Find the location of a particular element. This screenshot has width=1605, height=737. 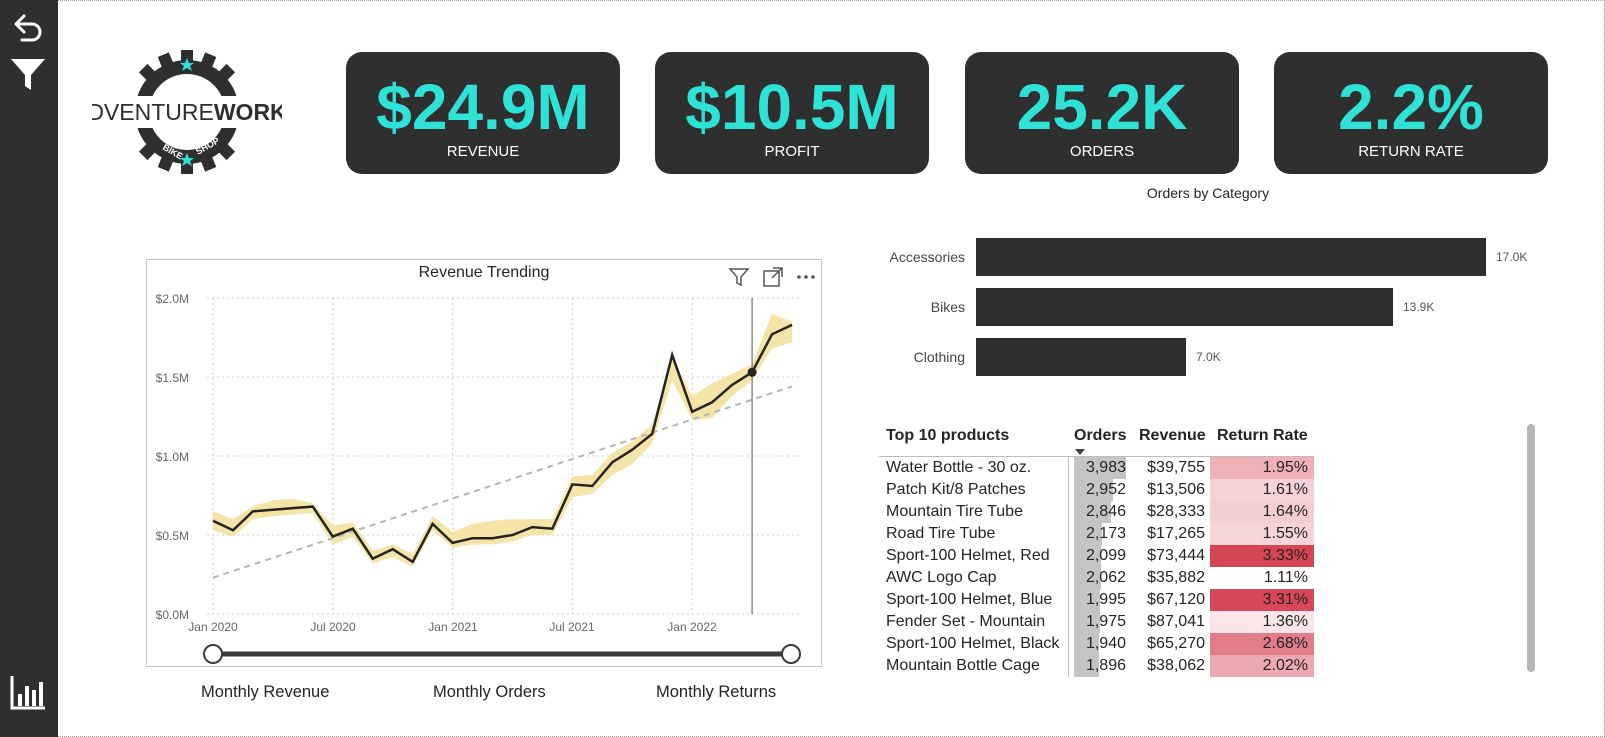

category-label: Bikes is located at coordinates (947, 307).